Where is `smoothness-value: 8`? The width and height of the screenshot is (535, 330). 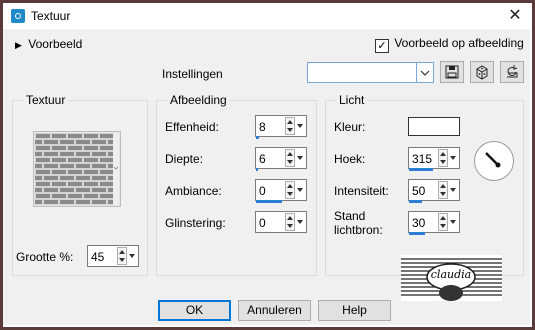
smoothness-value: 8 is located at coordinates (262, 127).